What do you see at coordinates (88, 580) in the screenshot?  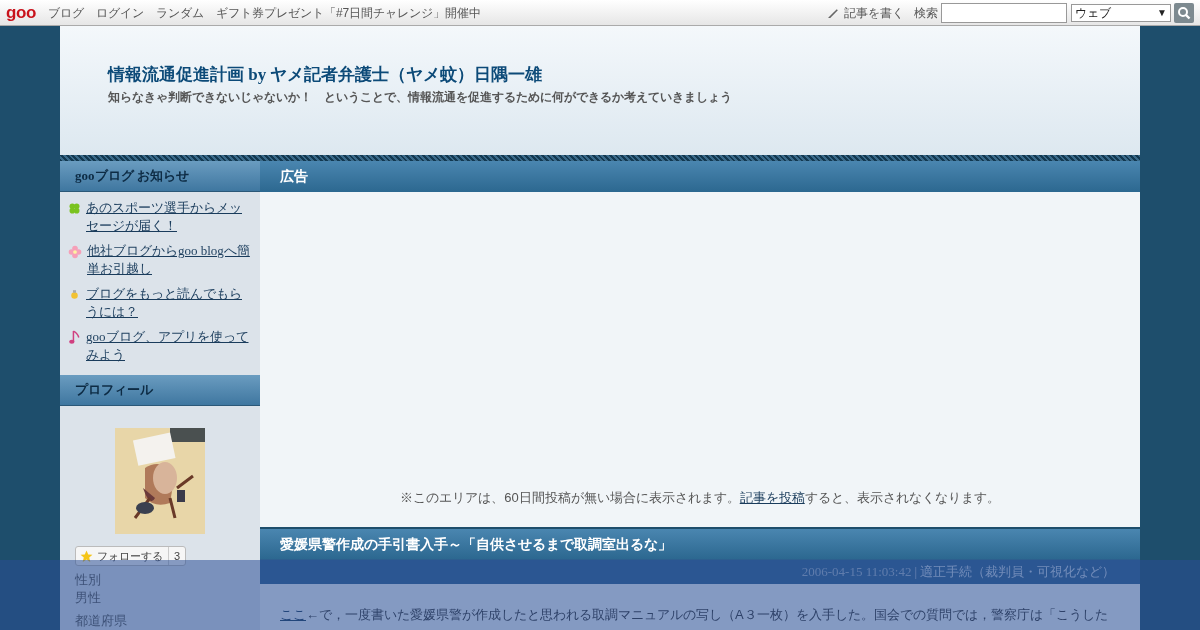 I see `profile-label: 性別` at bounding box center [88, 580].